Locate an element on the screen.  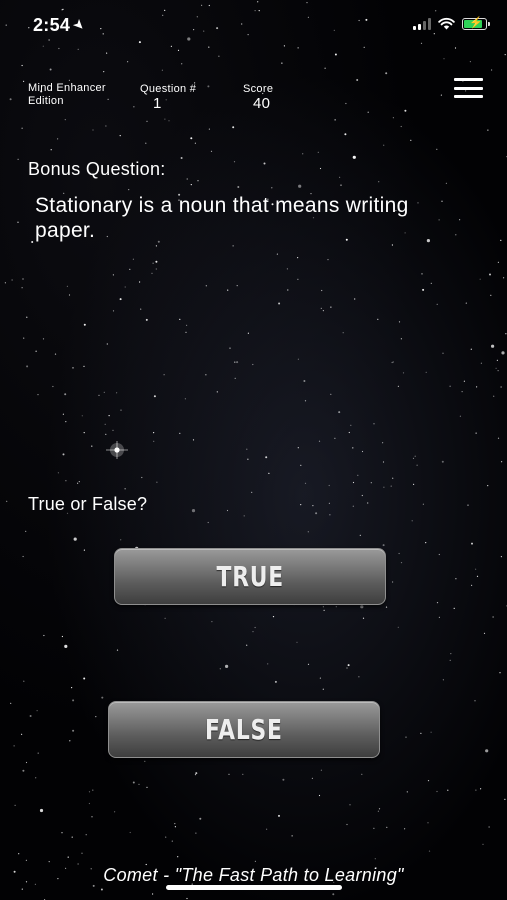
status-bar-indicators: ⚡ is located at coordinates (451, 23).